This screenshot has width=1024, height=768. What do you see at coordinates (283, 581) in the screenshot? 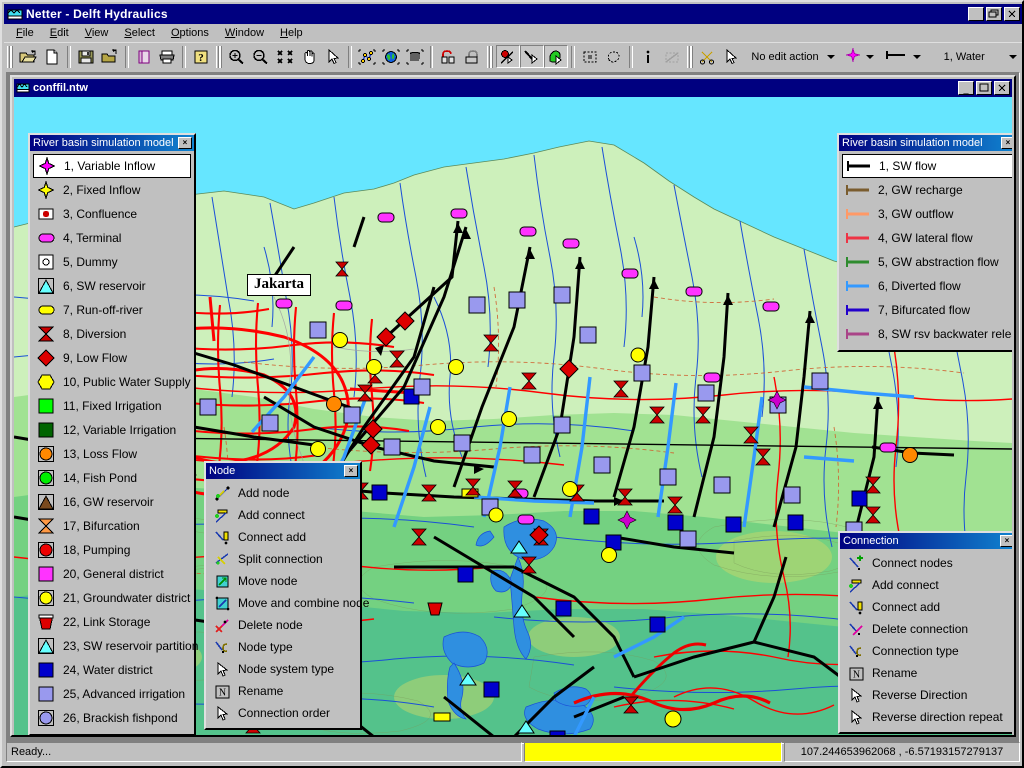
I see `node-command-move-node: Move node` at bounding box center [283, 581].